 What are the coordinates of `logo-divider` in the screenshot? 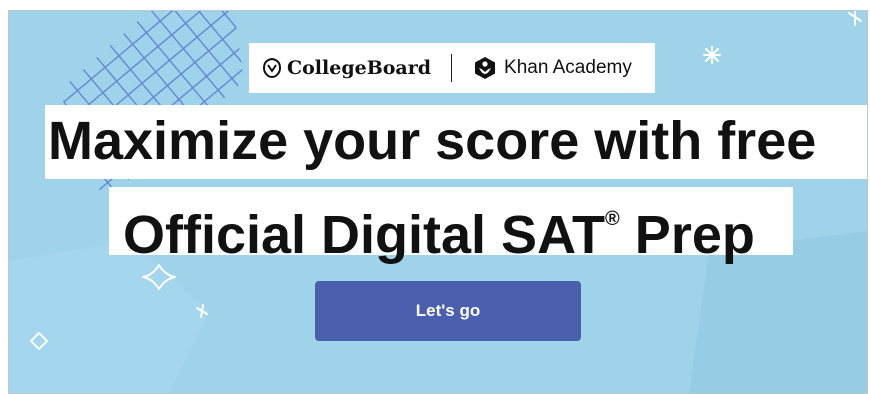 It's located at (452, 68).